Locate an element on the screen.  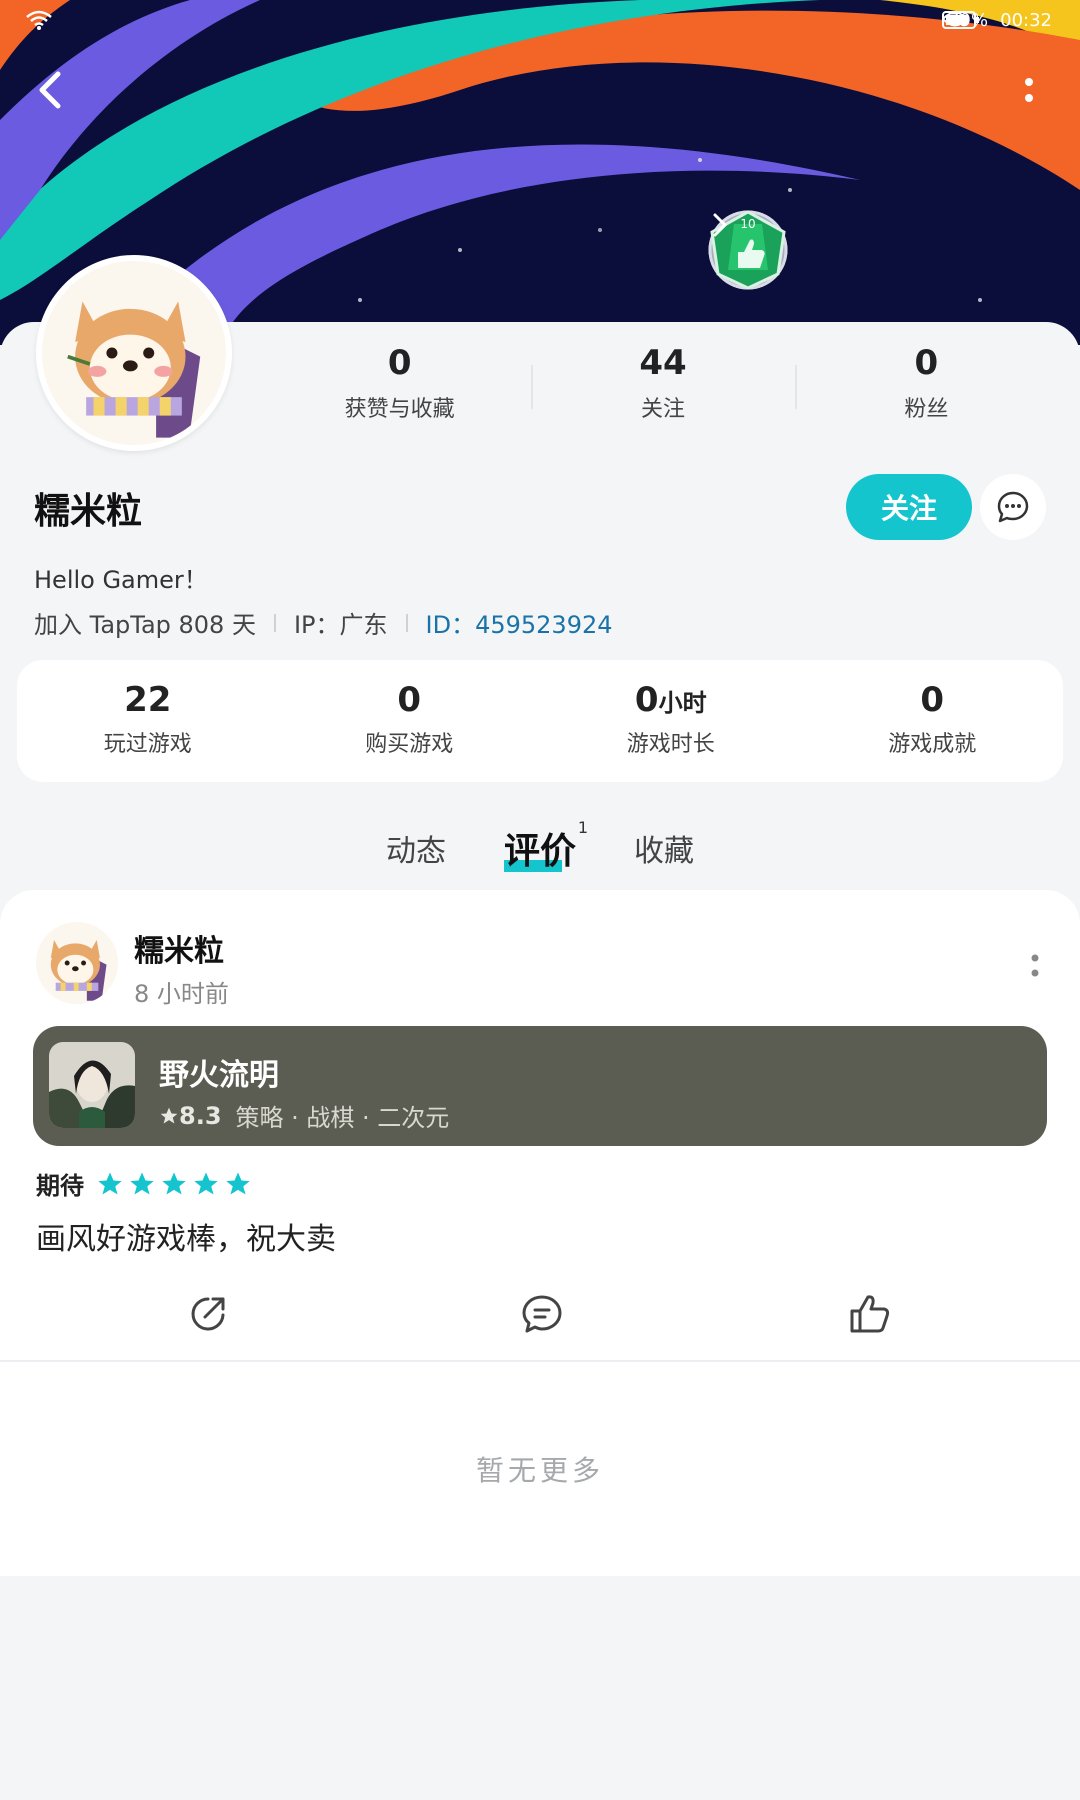
stat-play-time: 0小时 游戏时长 is located at coordinates (671, 721).